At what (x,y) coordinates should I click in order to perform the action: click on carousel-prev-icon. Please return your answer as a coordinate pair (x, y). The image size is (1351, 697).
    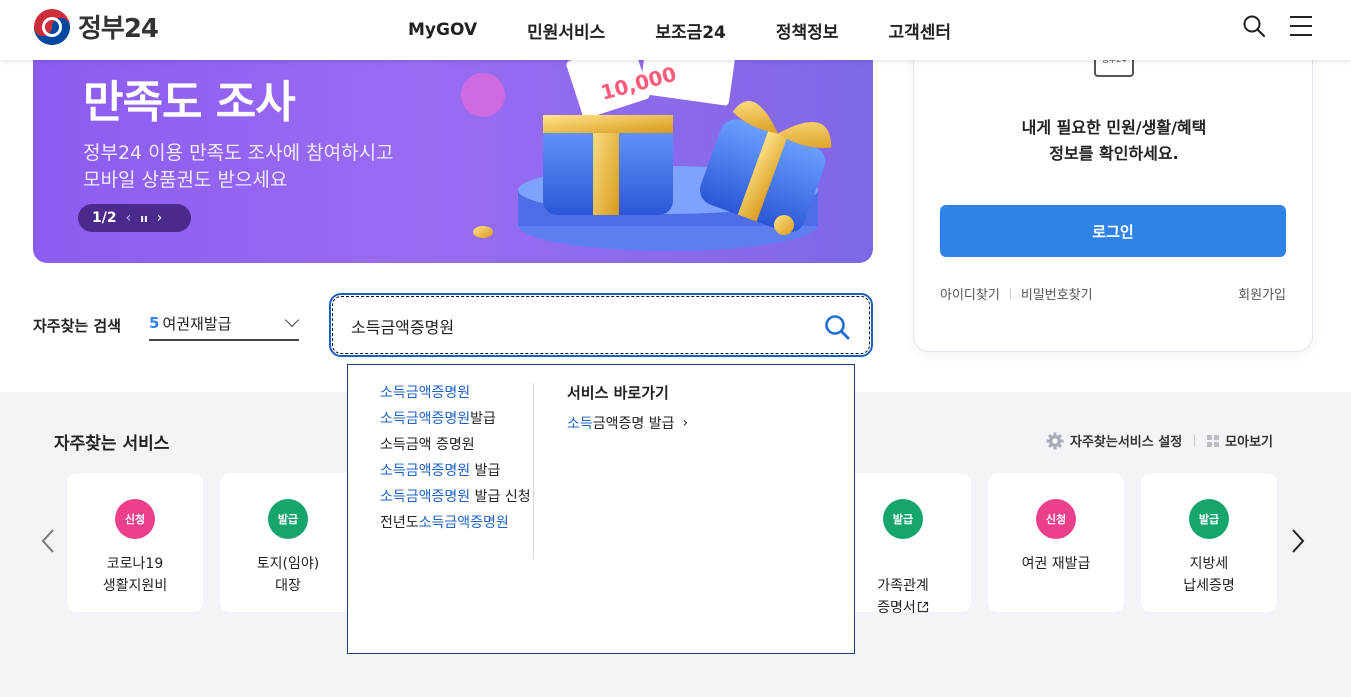
    Looking at the image, I should click on (48, 541).